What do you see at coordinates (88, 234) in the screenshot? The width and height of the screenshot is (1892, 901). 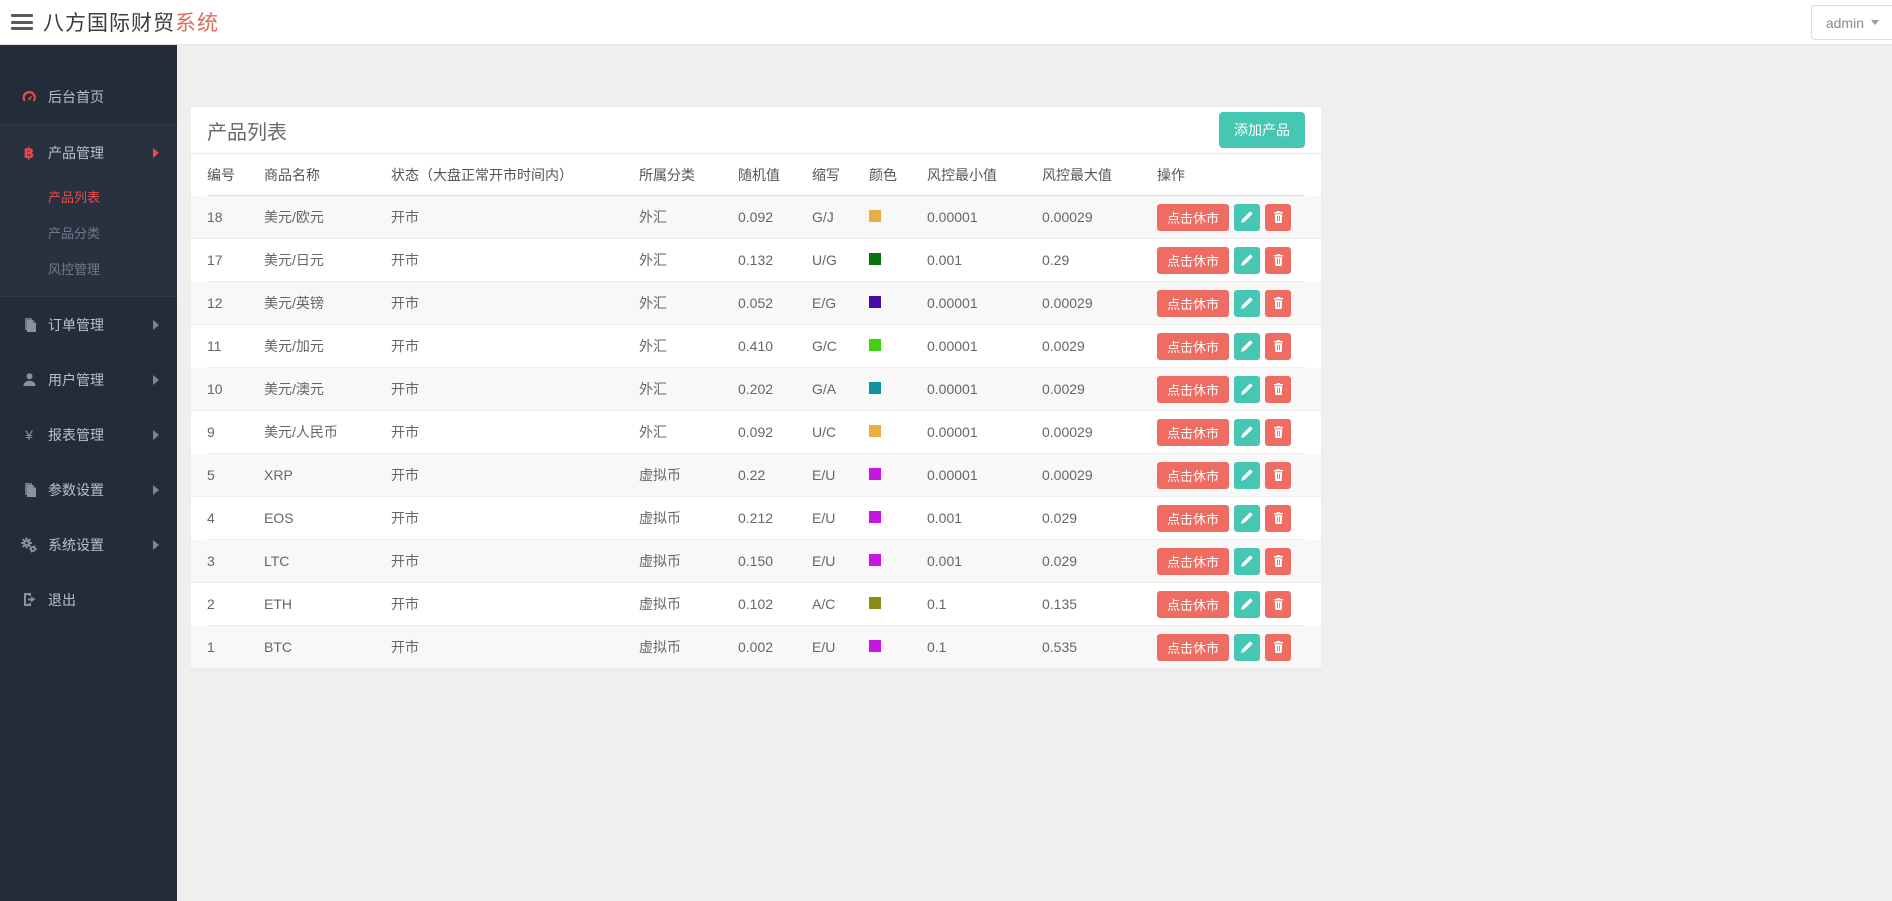 I see `sidebar-subitem-product-category: 产品分类` at bounding box center [88, 234].